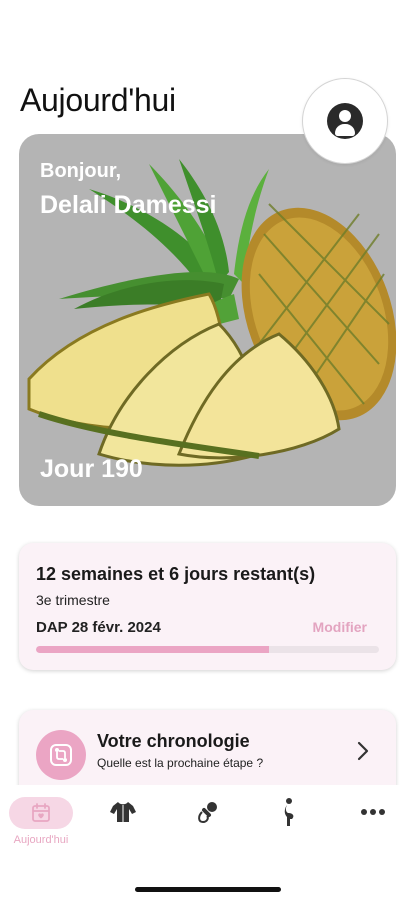  What do you see at coordinates (61, 755) in the screenshot?
I see `timeline-icon` at bounding box center [61, 755].